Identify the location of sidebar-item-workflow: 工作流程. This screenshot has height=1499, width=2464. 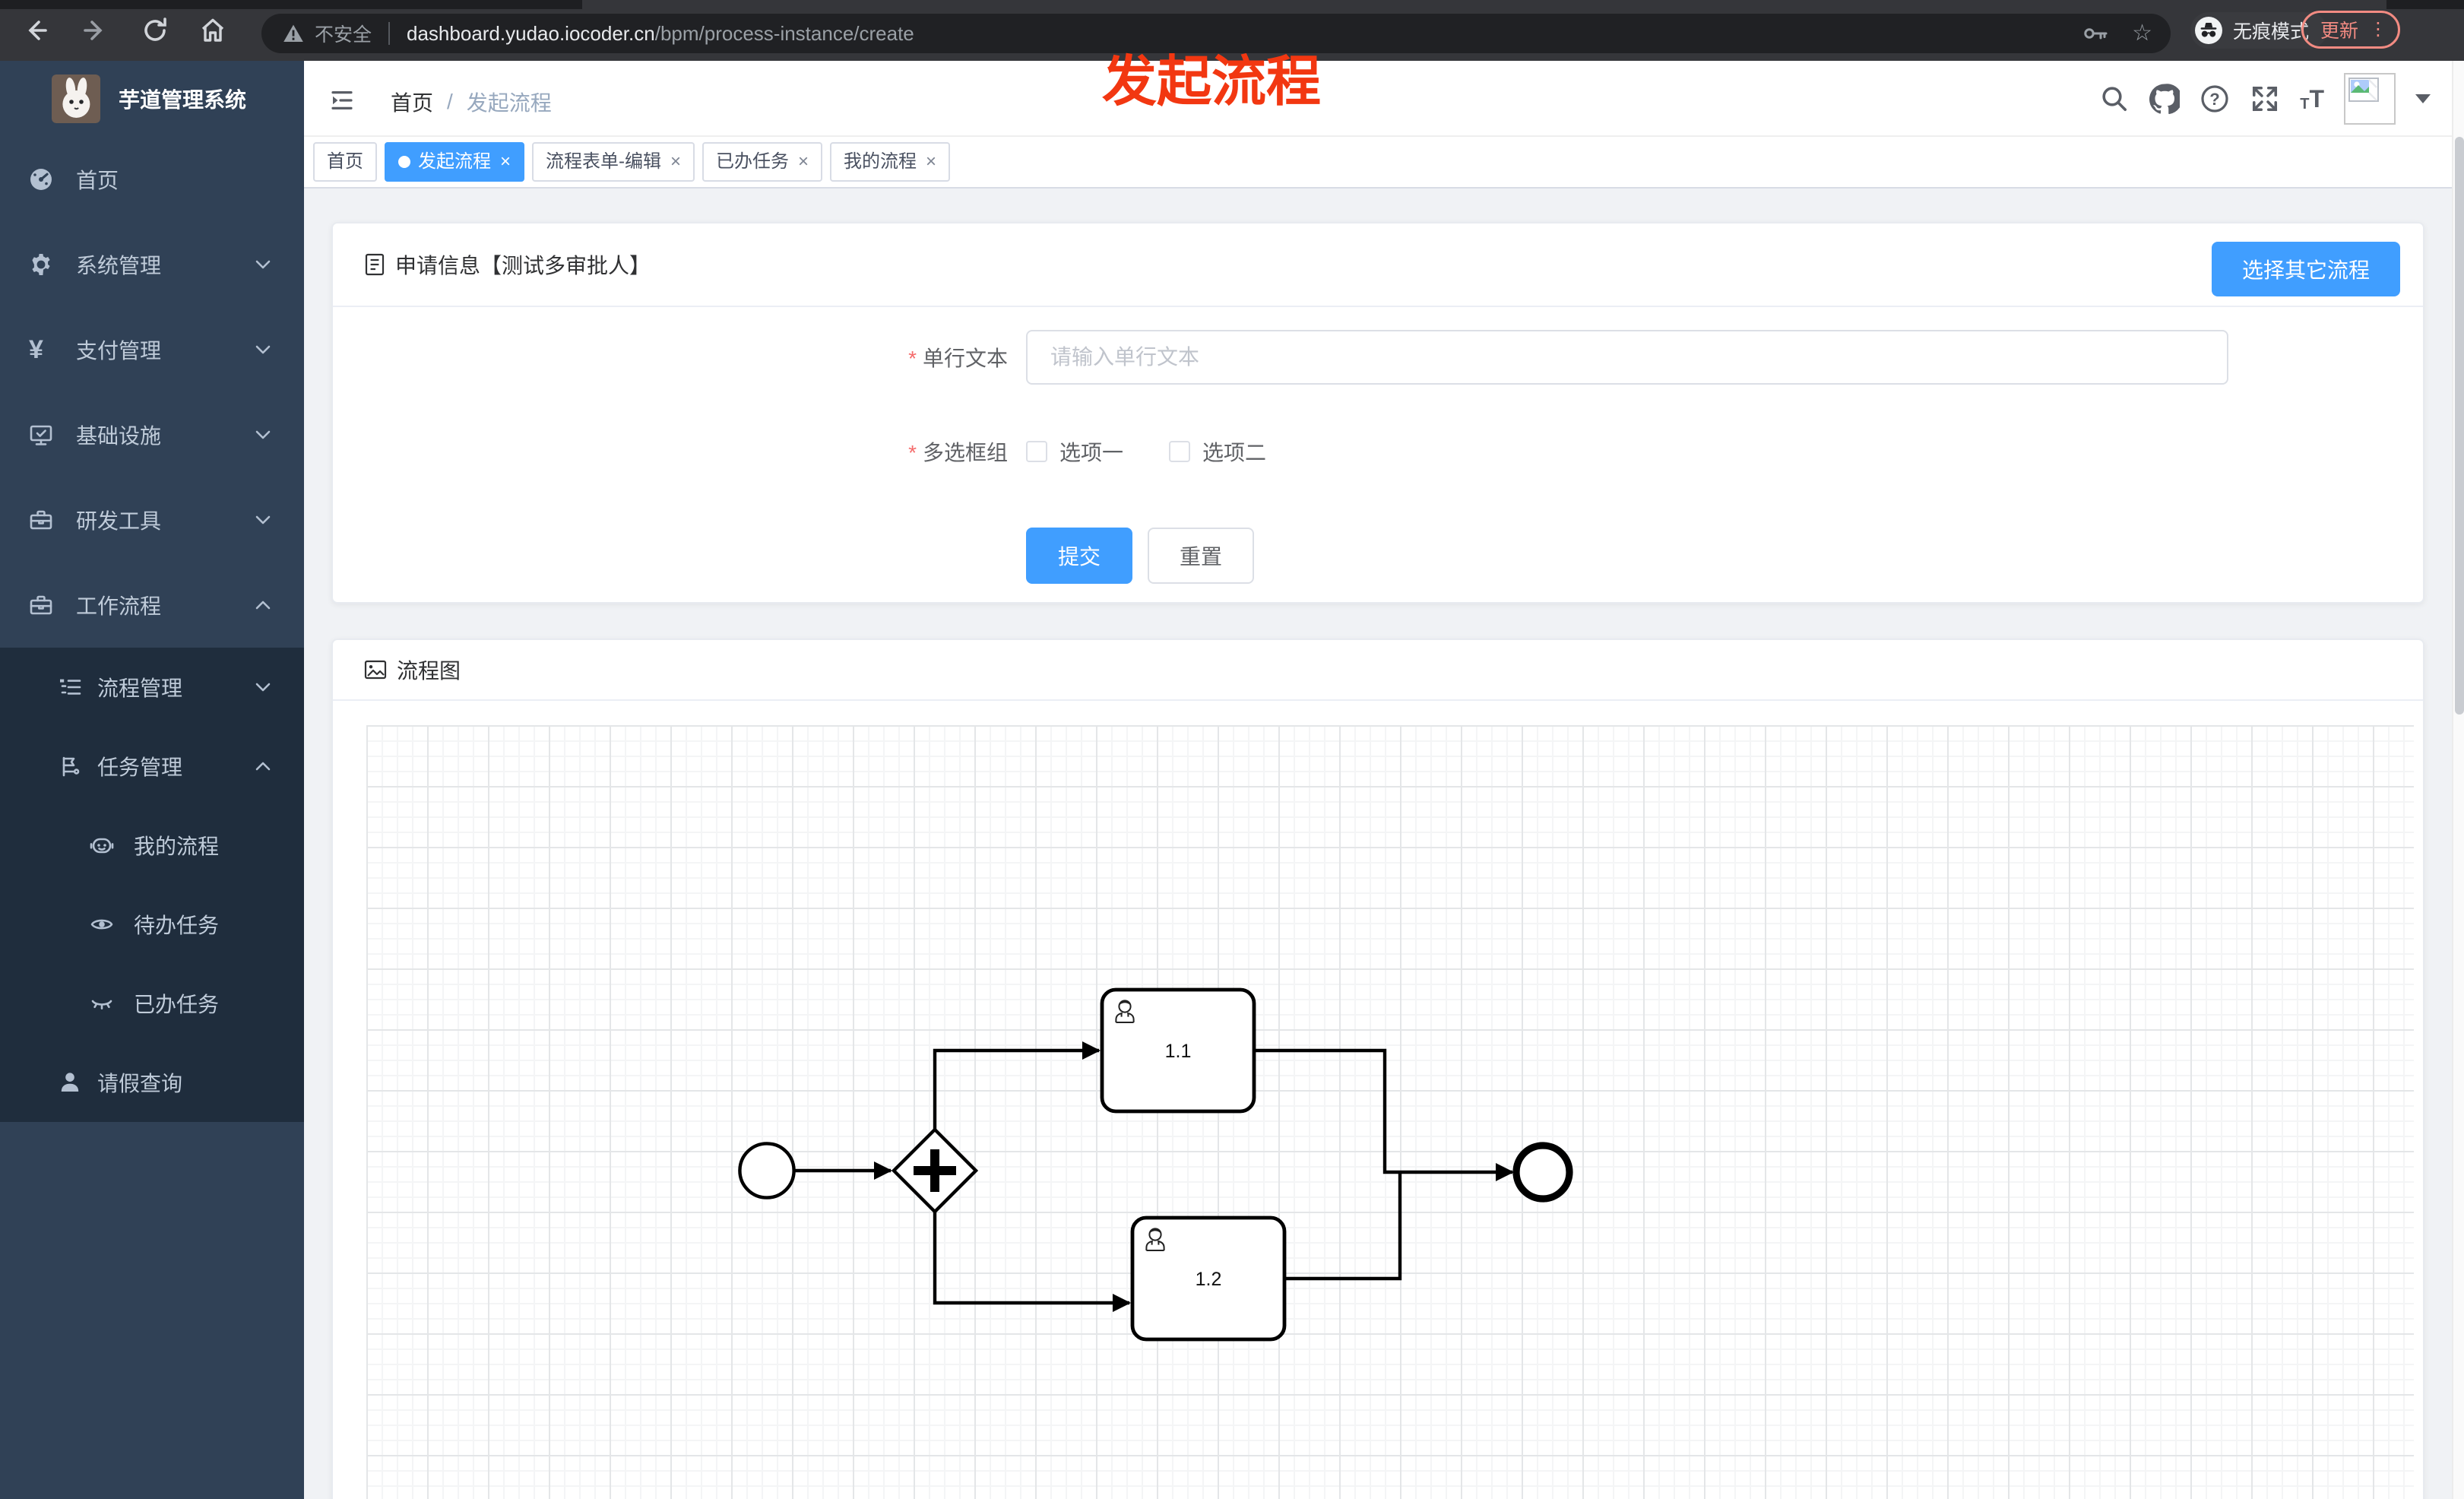
(152, 605).